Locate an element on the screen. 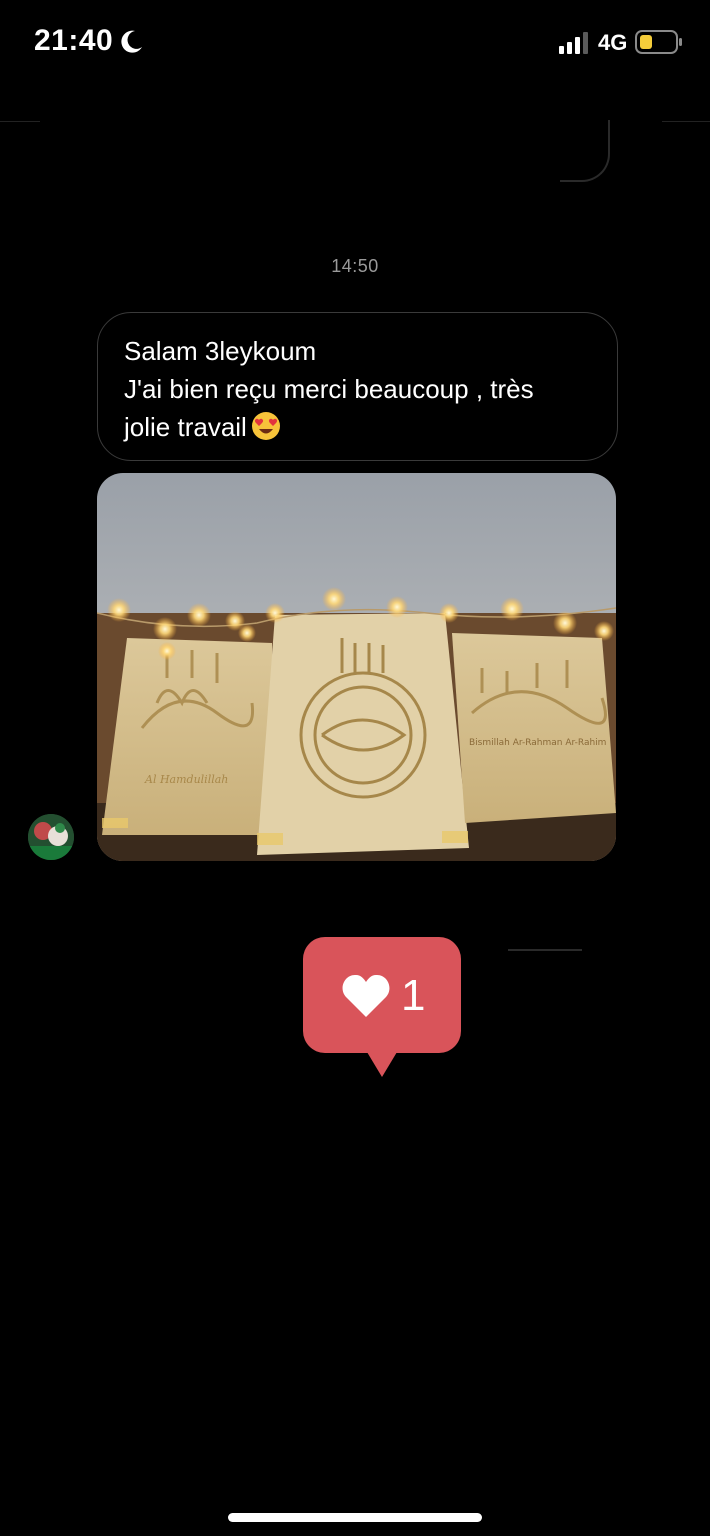  message-line: jolie travail is located at coordinates (357, 427).